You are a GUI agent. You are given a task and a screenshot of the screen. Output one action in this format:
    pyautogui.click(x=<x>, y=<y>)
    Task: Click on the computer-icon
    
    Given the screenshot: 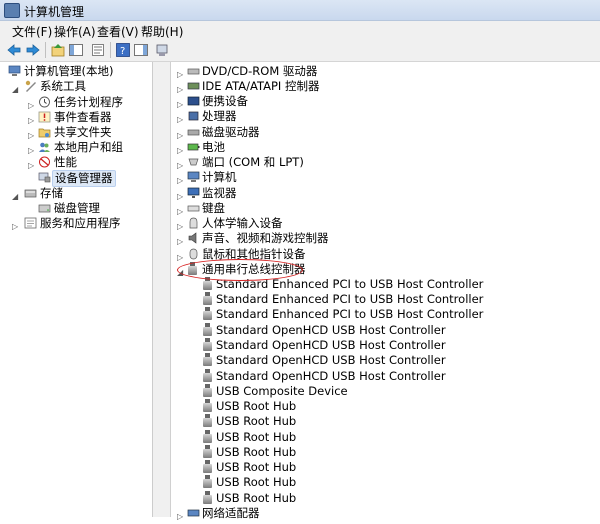 What is the action you would take?
    pyautogui.click(x=193, y=176)
    